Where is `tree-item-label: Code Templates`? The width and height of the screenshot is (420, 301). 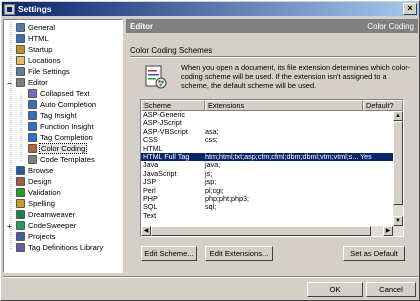 tree-item-label: Code Templates is located at coordinates (67, 159).